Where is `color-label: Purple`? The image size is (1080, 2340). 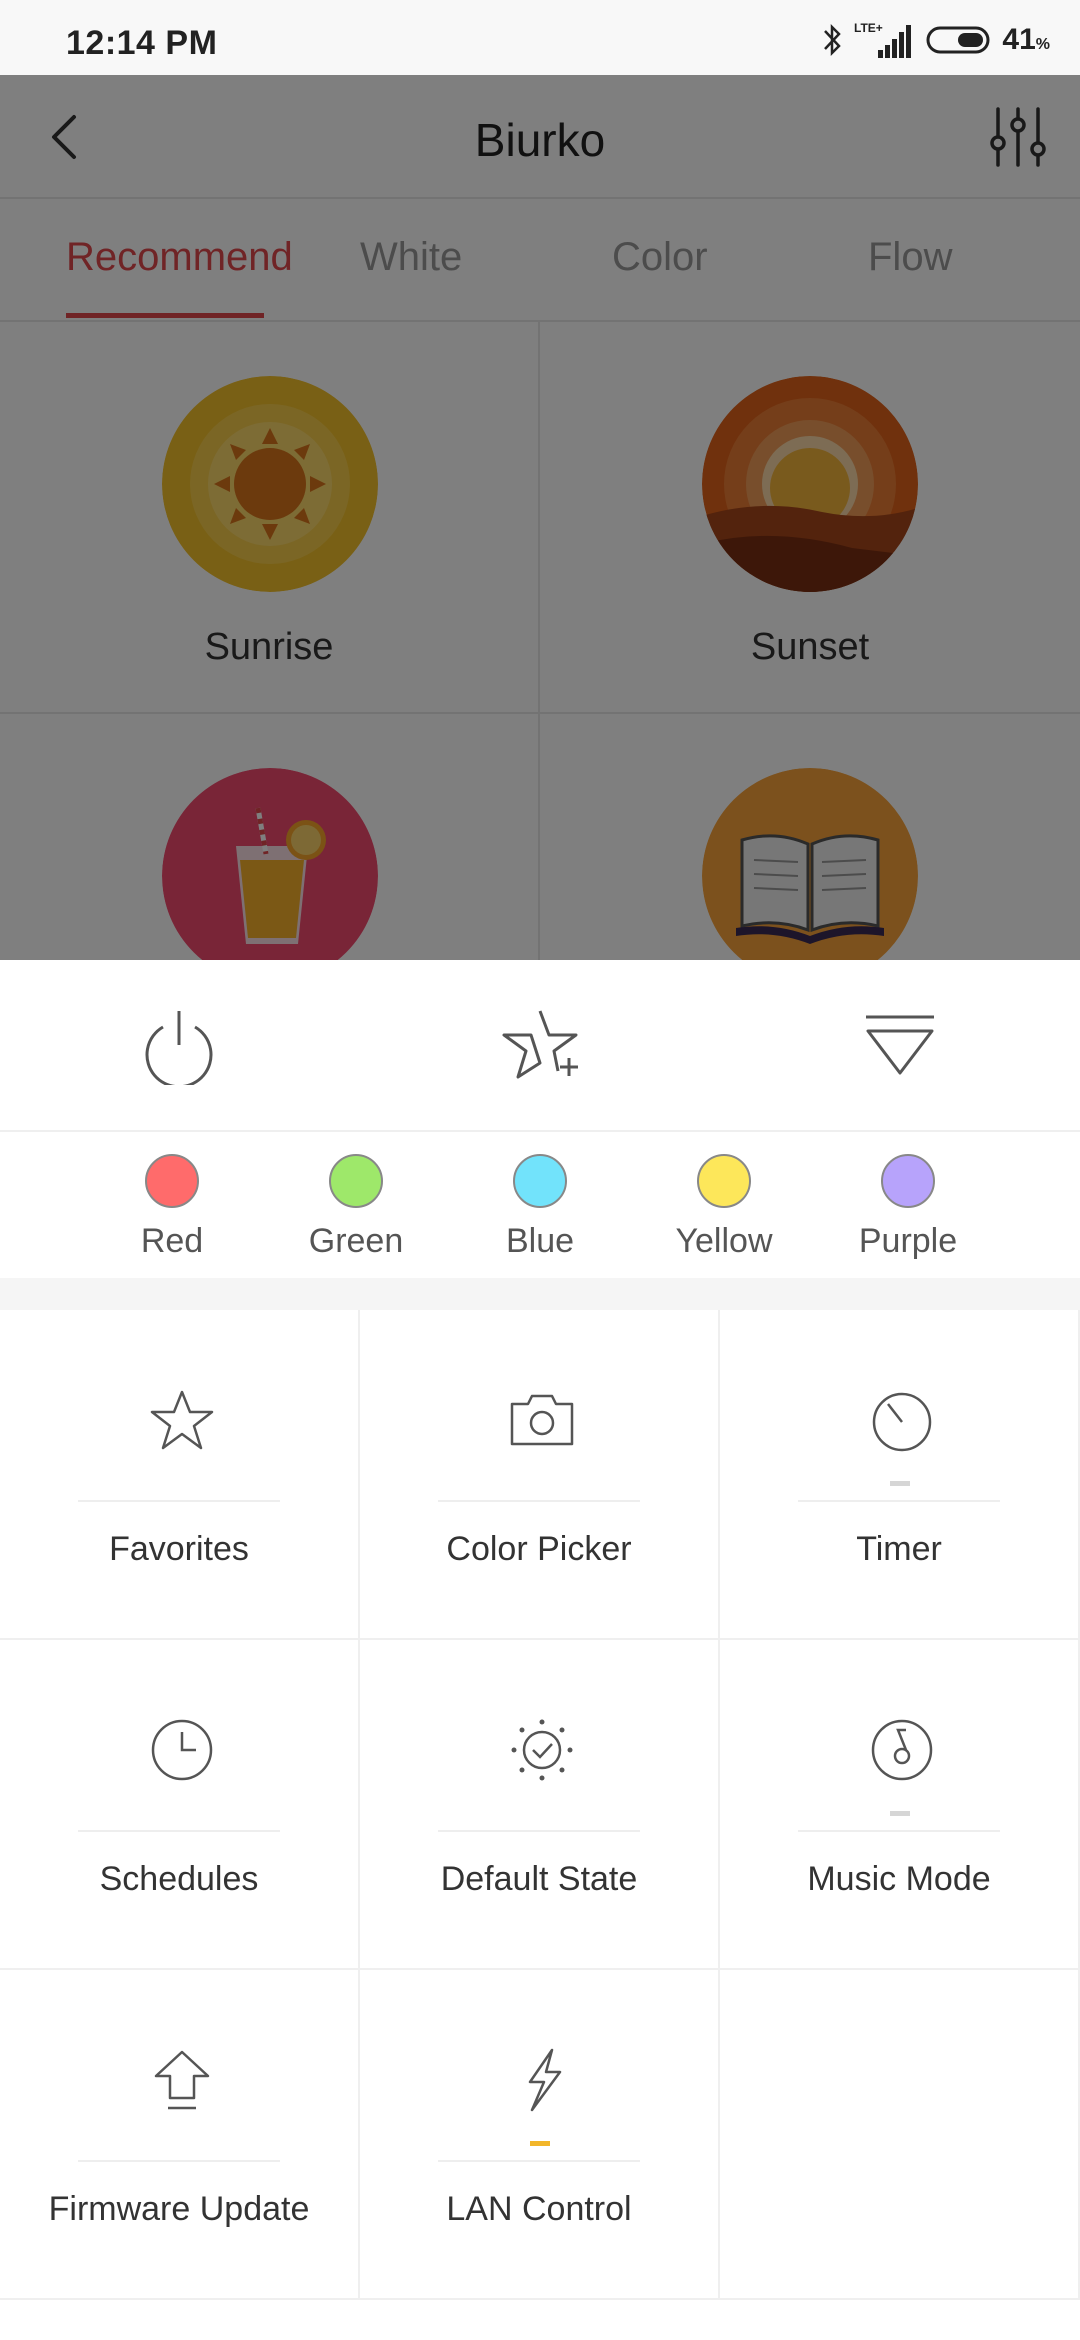 color-label: Purple is located at coordinates (908, 1241).